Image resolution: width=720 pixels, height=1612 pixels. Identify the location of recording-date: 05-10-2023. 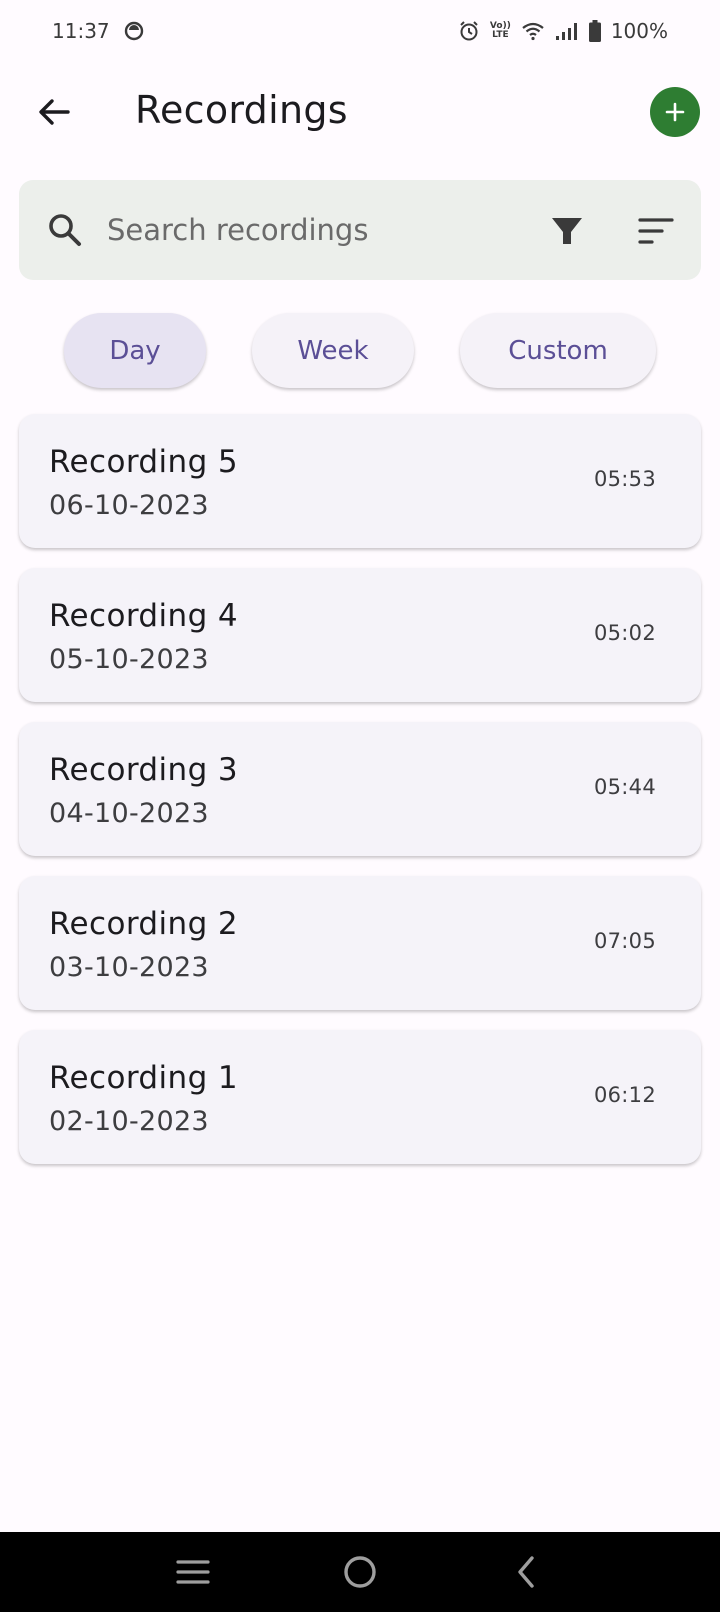
(129, 659).